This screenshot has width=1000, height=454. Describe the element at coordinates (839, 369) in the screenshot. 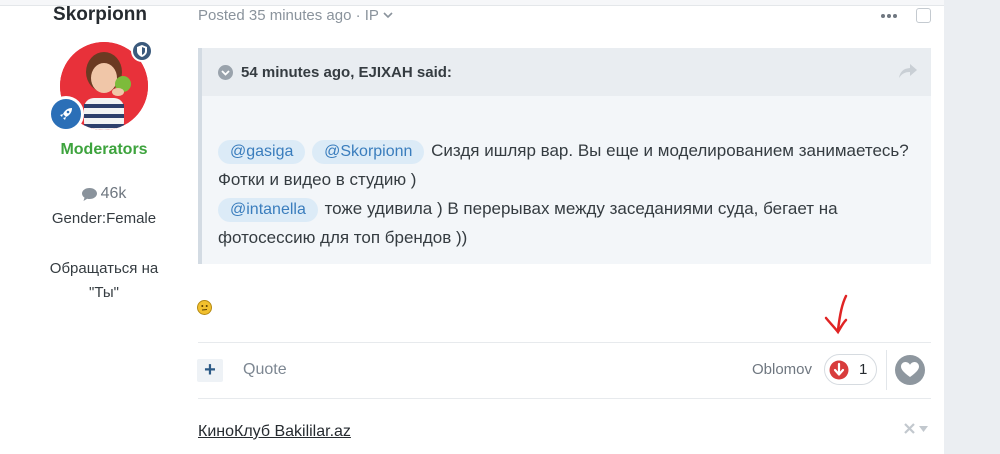

I see `downvote-reaction-icon` at that location.